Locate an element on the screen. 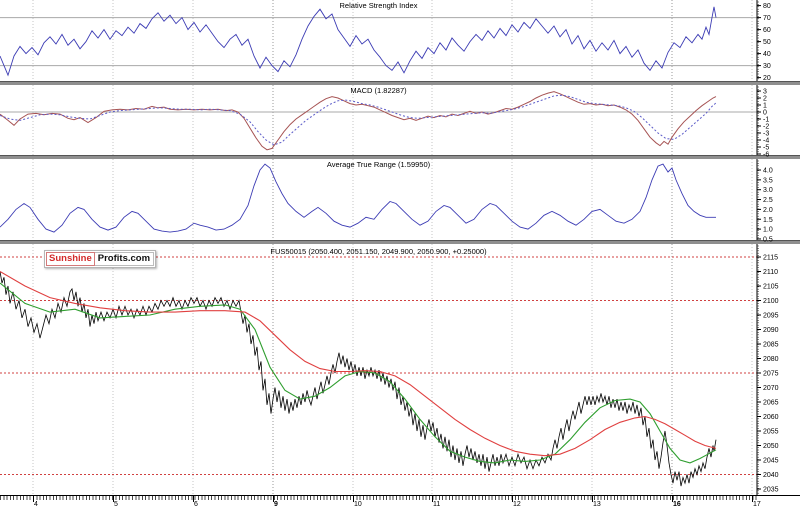  y-axis-label: 50 is located at coordinates (767, 42).